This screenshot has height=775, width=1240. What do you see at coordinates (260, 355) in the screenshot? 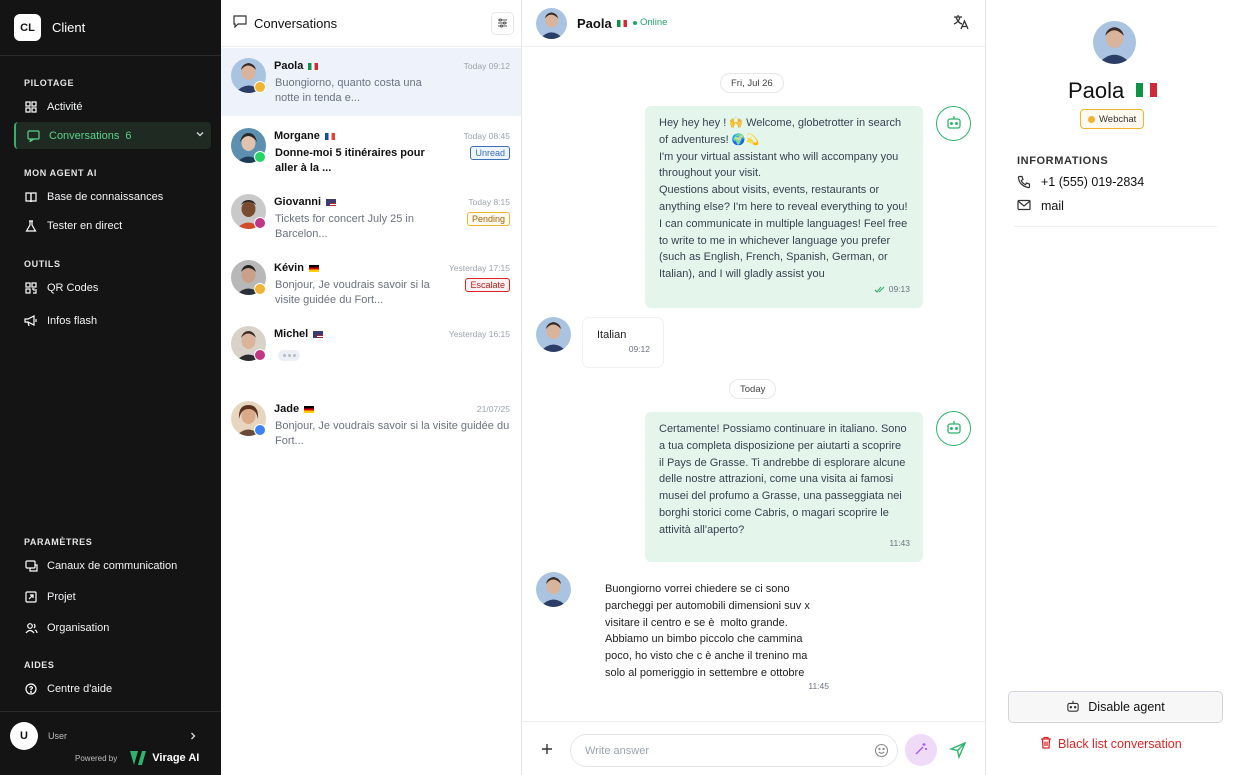
I see `instagram-badge-icon` at bounding box center [260, 355].